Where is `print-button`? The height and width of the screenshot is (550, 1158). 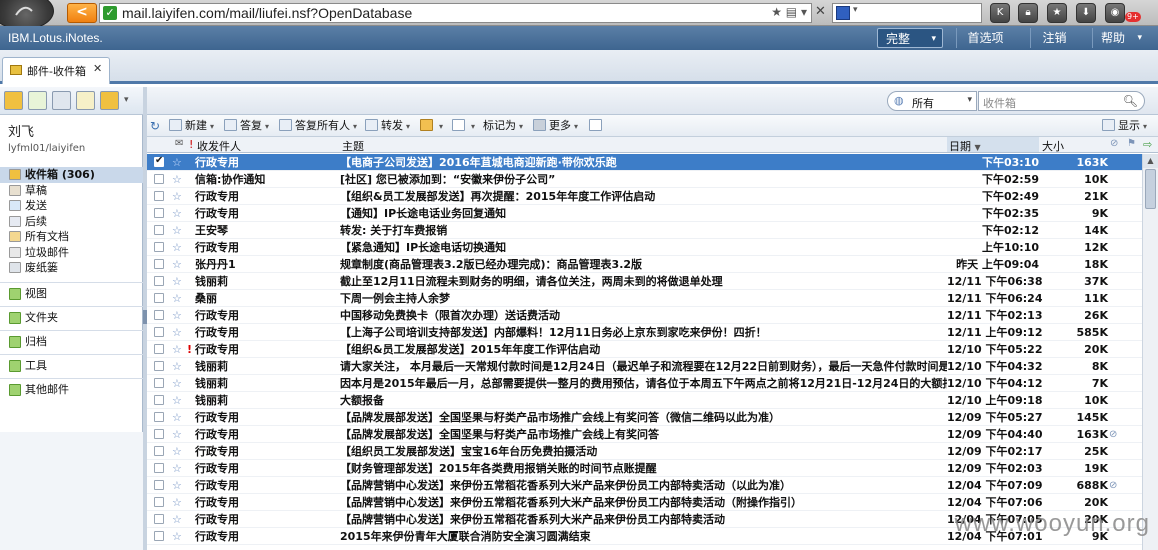 print-button is located at coordinates (597, 126).